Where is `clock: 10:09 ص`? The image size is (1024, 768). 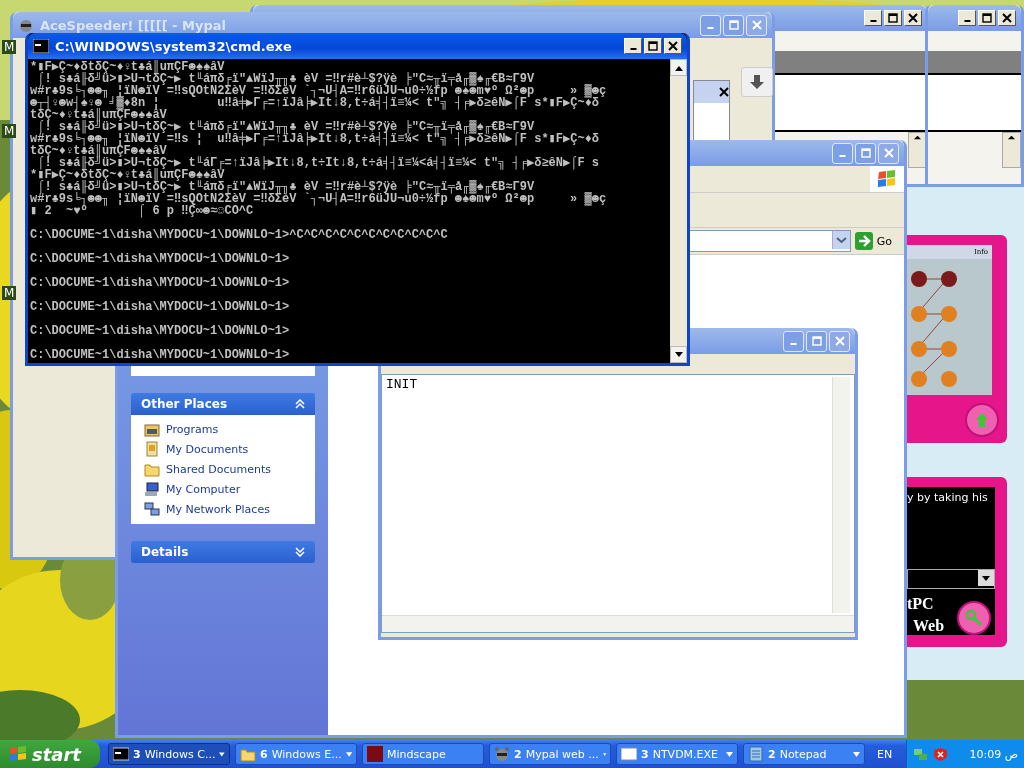
clock: 10:09 ص is located at coordinates (993, 754).